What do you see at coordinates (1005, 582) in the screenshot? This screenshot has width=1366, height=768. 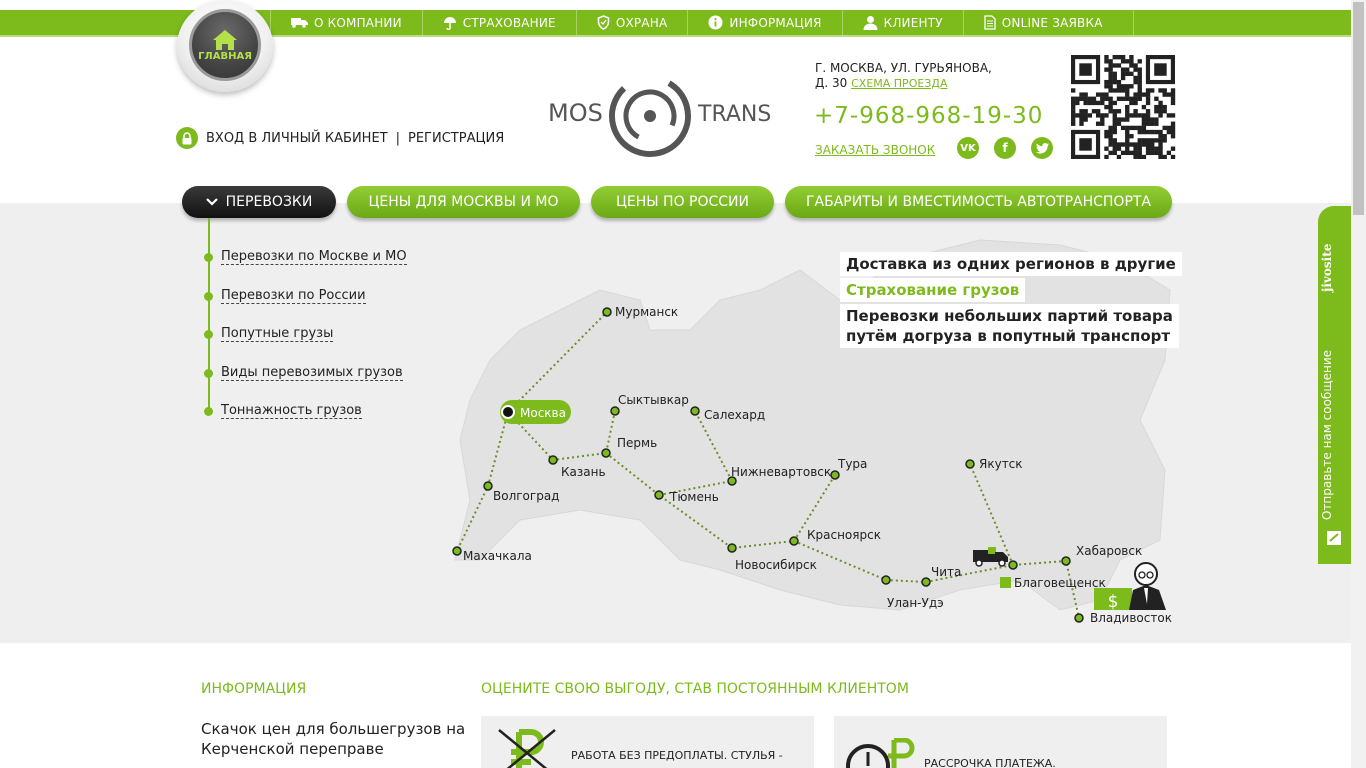 I see `blagoveshchensk-square` at bounding box center [1005, 582].